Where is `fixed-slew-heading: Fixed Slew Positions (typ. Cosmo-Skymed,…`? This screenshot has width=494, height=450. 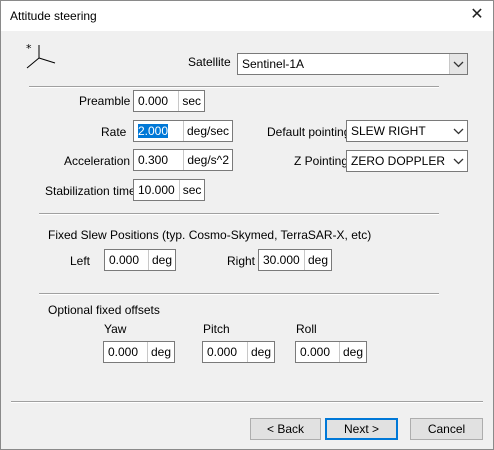 fixed-slew-heading: Fixed Slew Positions (typ. Cosmo-Skymed,… is located at coordinates (210, 235).